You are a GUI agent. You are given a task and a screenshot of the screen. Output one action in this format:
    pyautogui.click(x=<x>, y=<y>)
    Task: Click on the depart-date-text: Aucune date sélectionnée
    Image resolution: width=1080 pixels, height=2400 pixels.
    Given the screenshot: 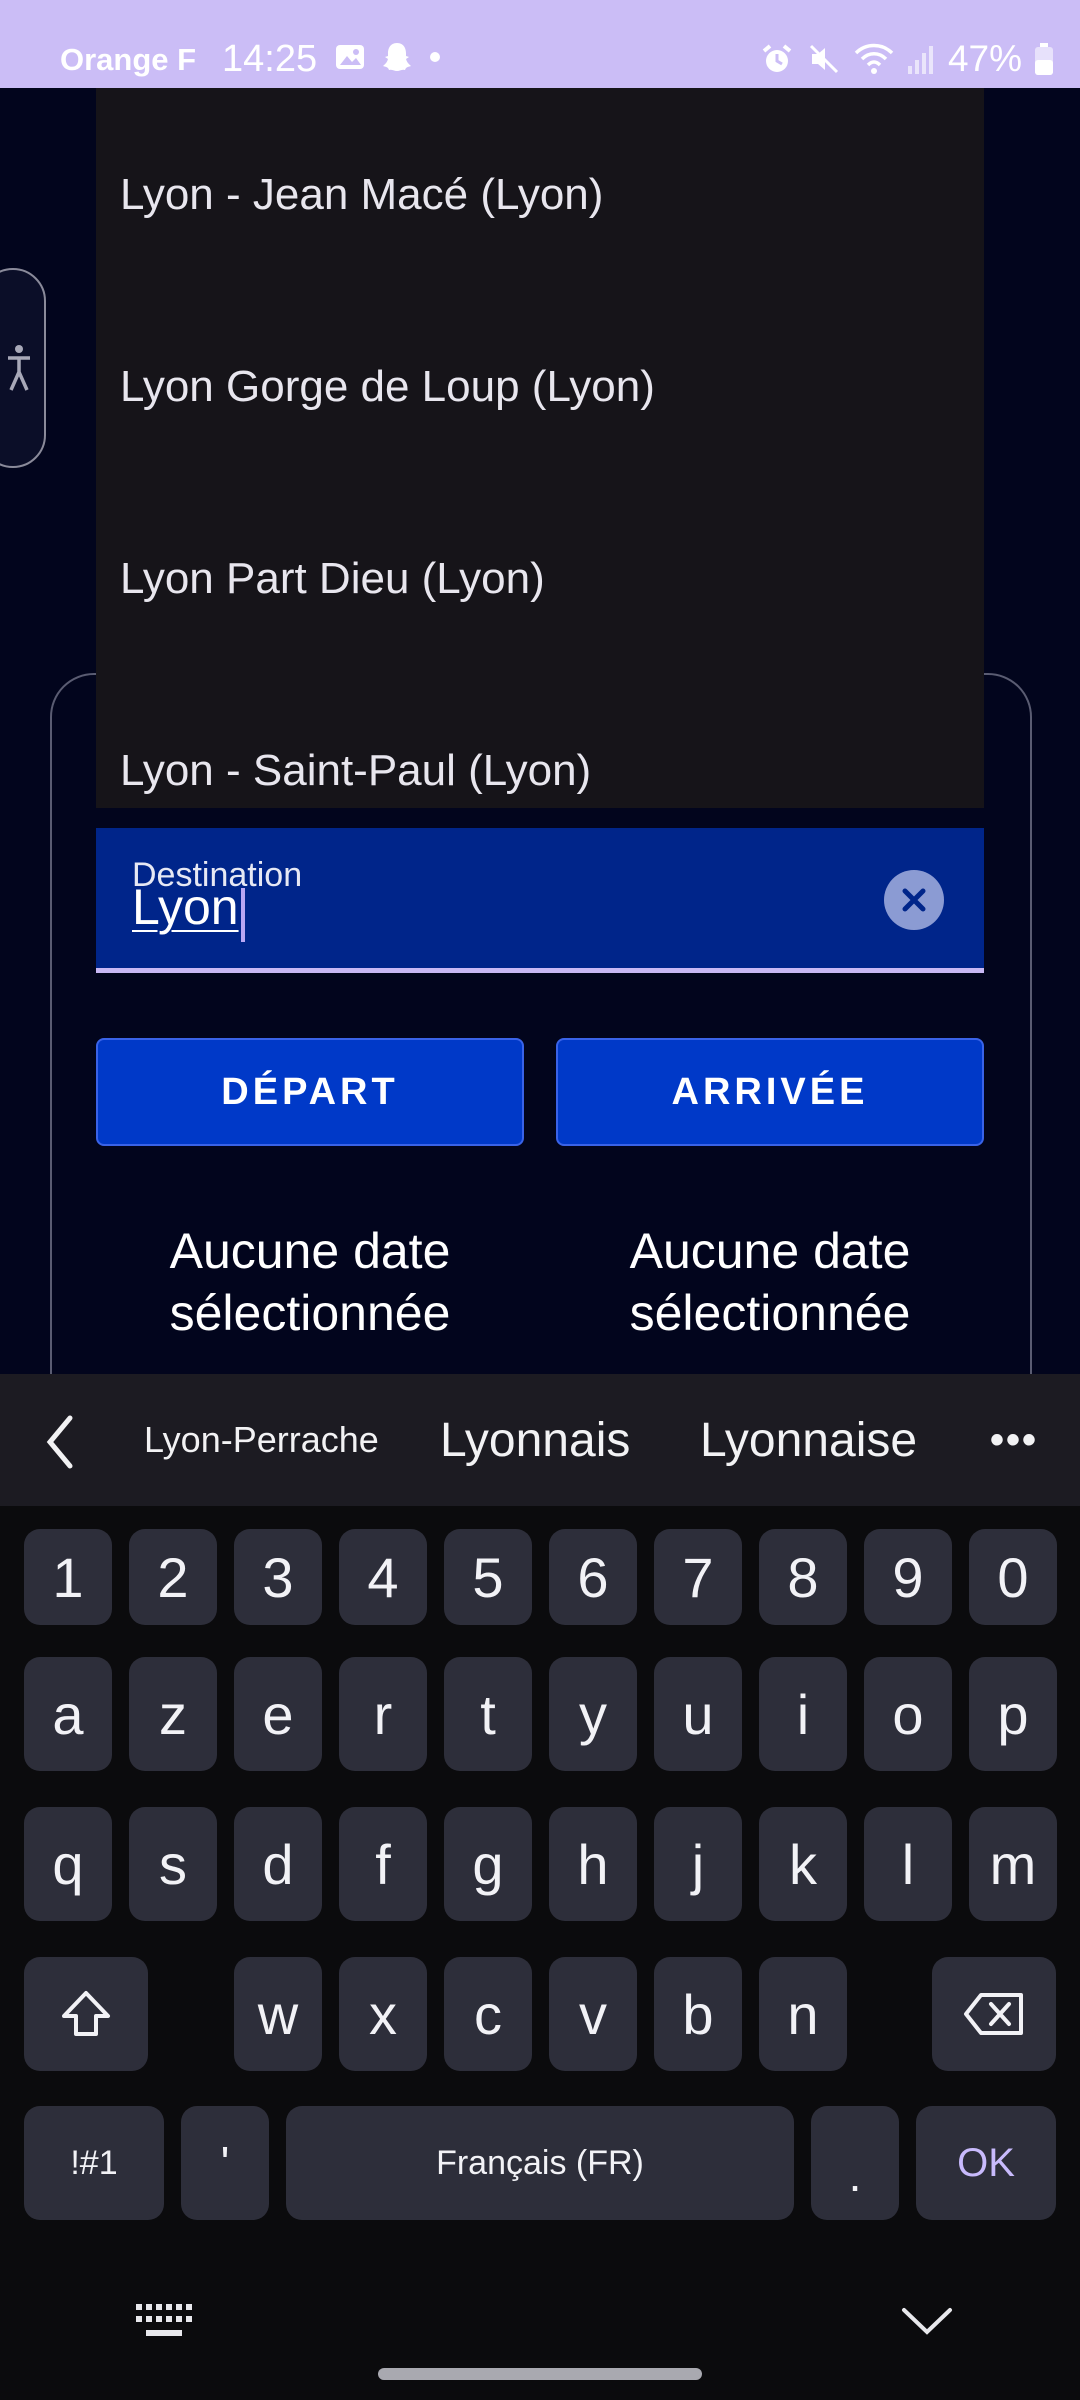 What is the action you would take?
    pyautogui.click(x=310, y=1282)
    